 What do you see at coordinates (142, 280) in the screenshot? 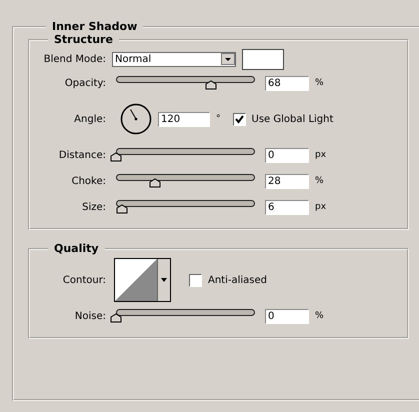
I see `contour-picker` at bounding box center [142, 280].